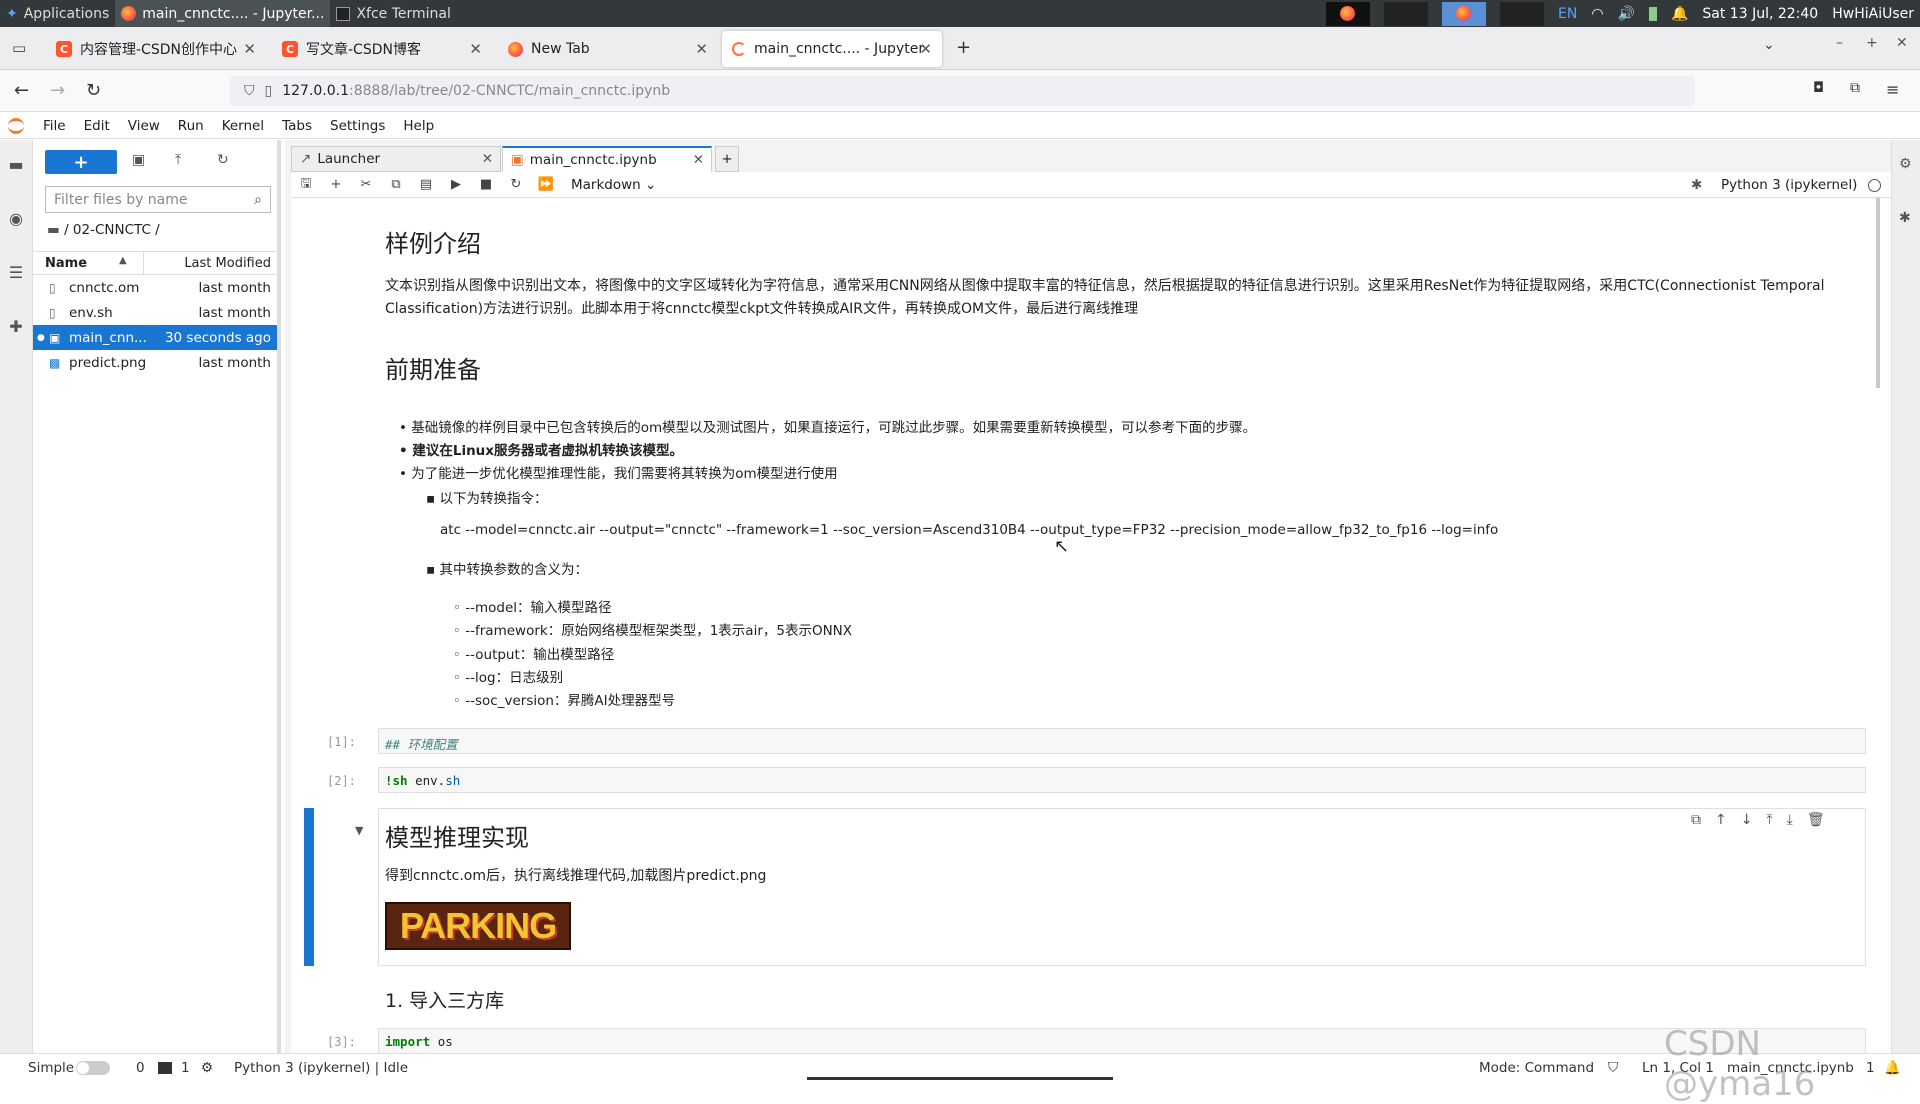 The image size is (1920, 1104). Describe the element at coordinates (516, 184) in the screenshot. I see `restart-icon: ↻` at that location.